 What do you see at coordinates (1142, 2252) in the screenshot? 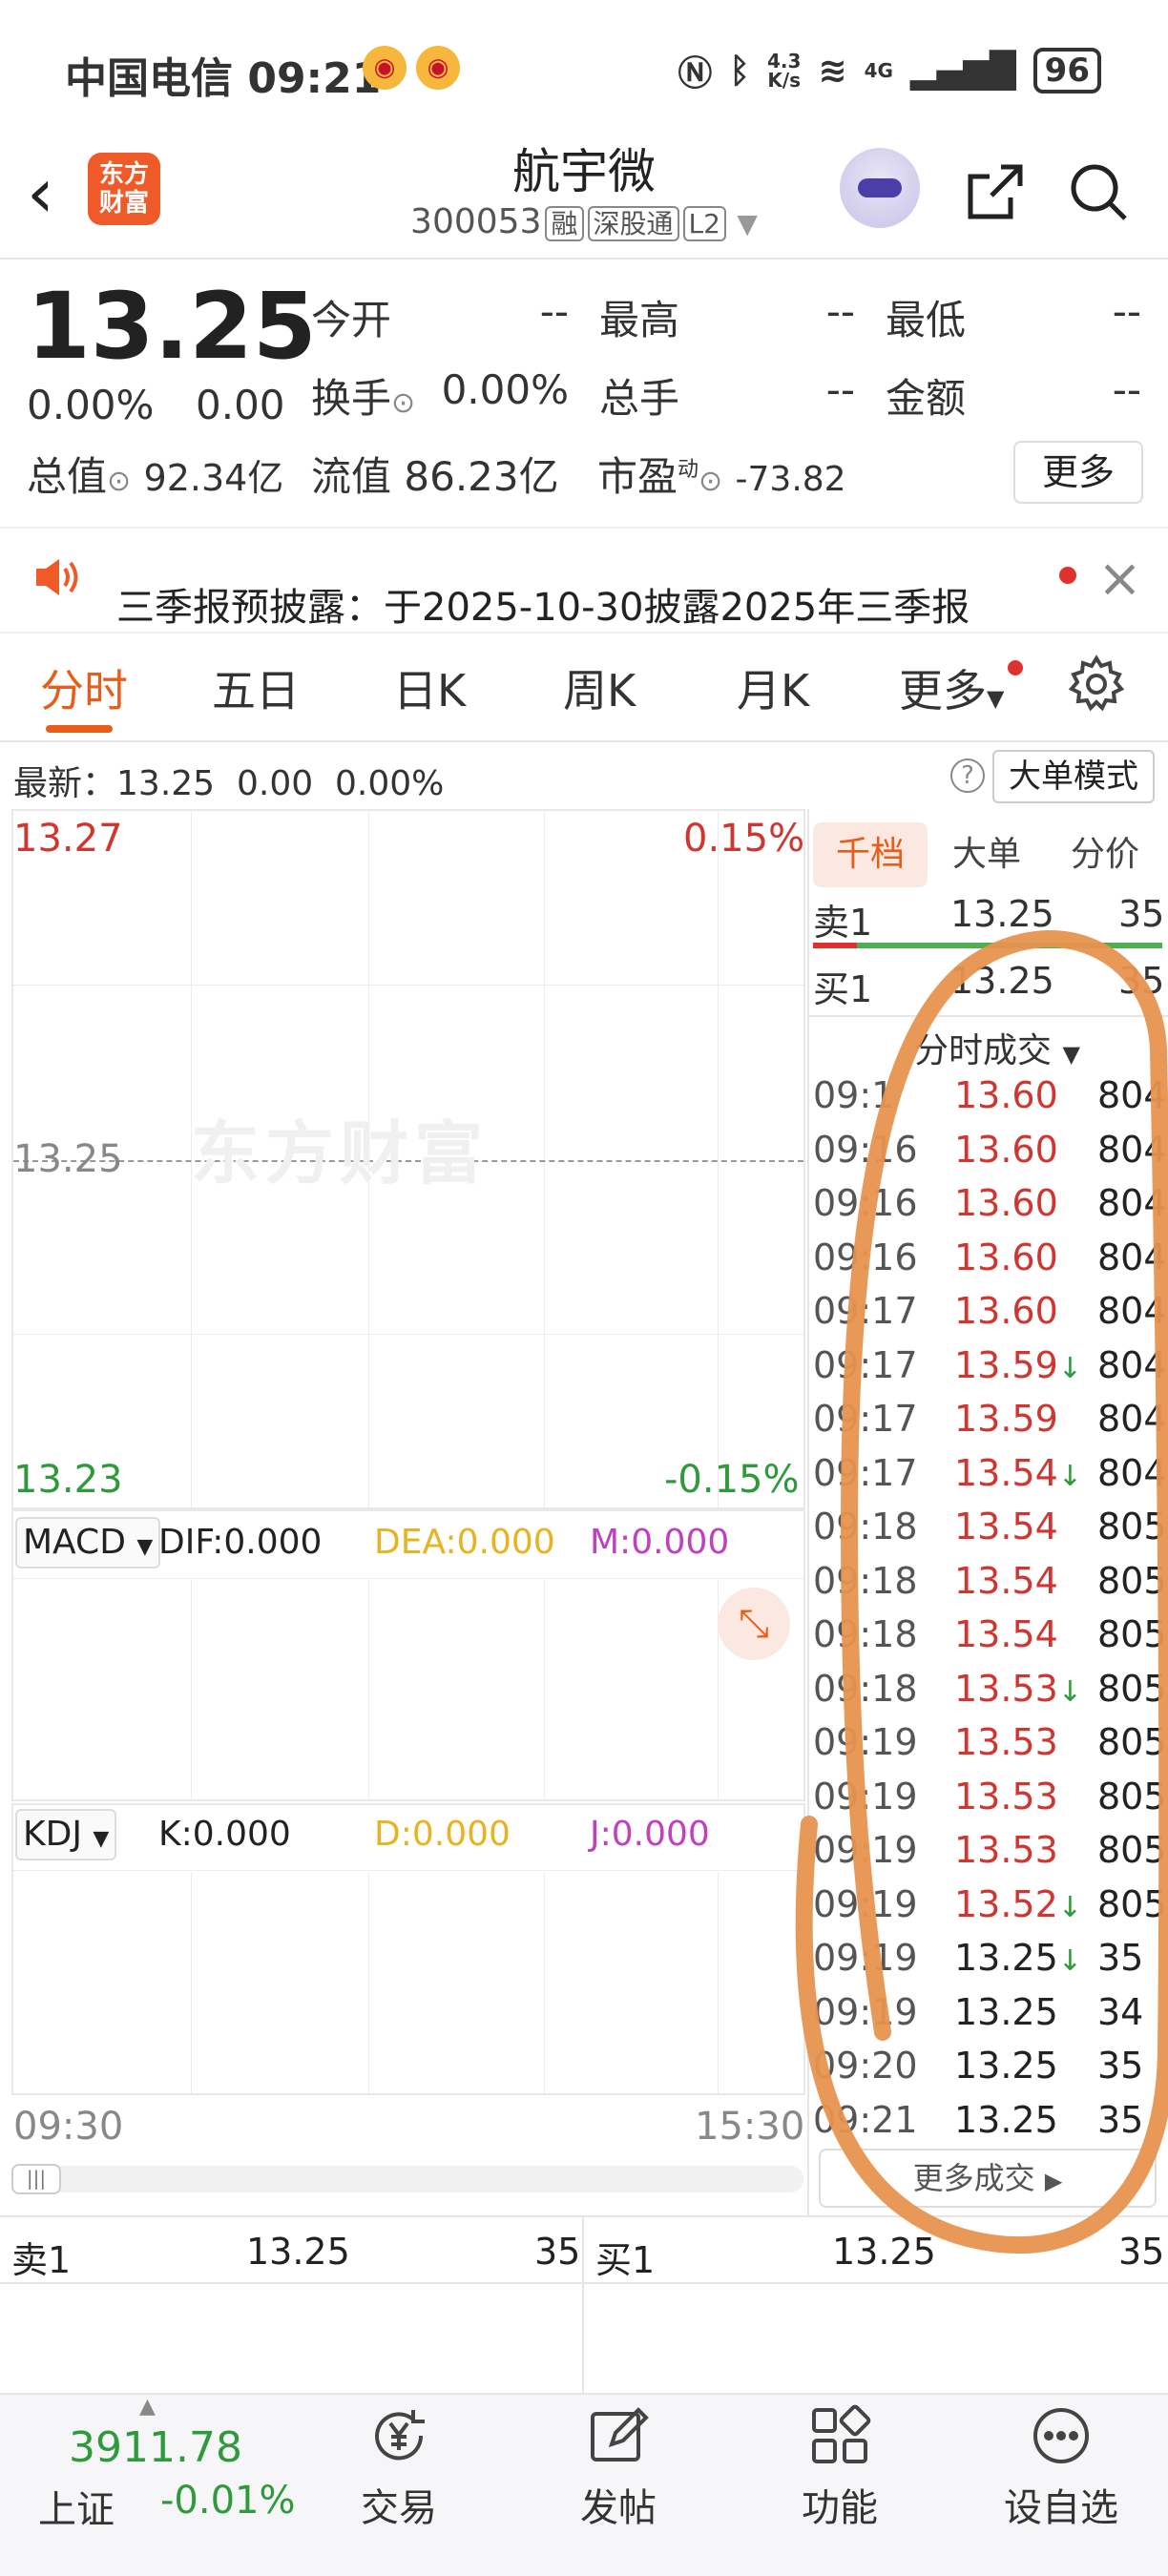
I see `order-buy-vol: 35` at bounding box center [1142, 2252].